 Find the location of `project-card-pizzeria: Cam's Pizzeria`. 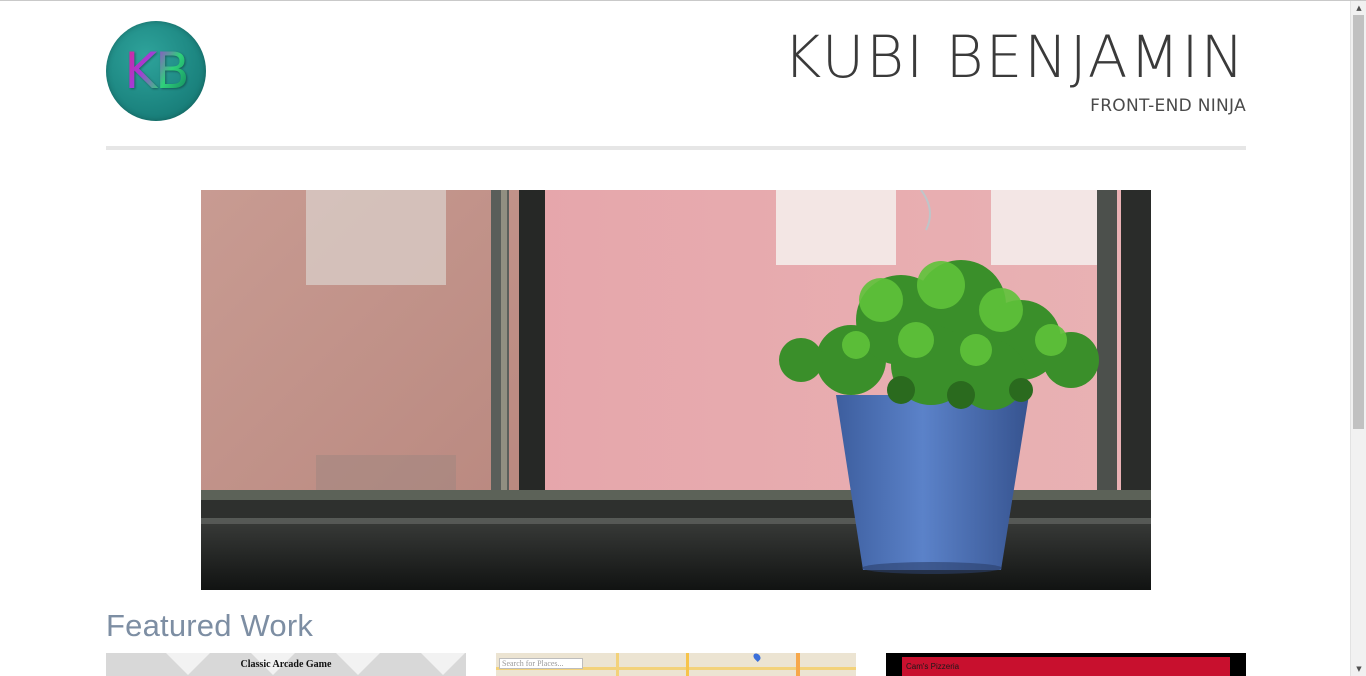

project-card-pizzeria: Cam's Pizzeria is located at coordinates (1066, 664).